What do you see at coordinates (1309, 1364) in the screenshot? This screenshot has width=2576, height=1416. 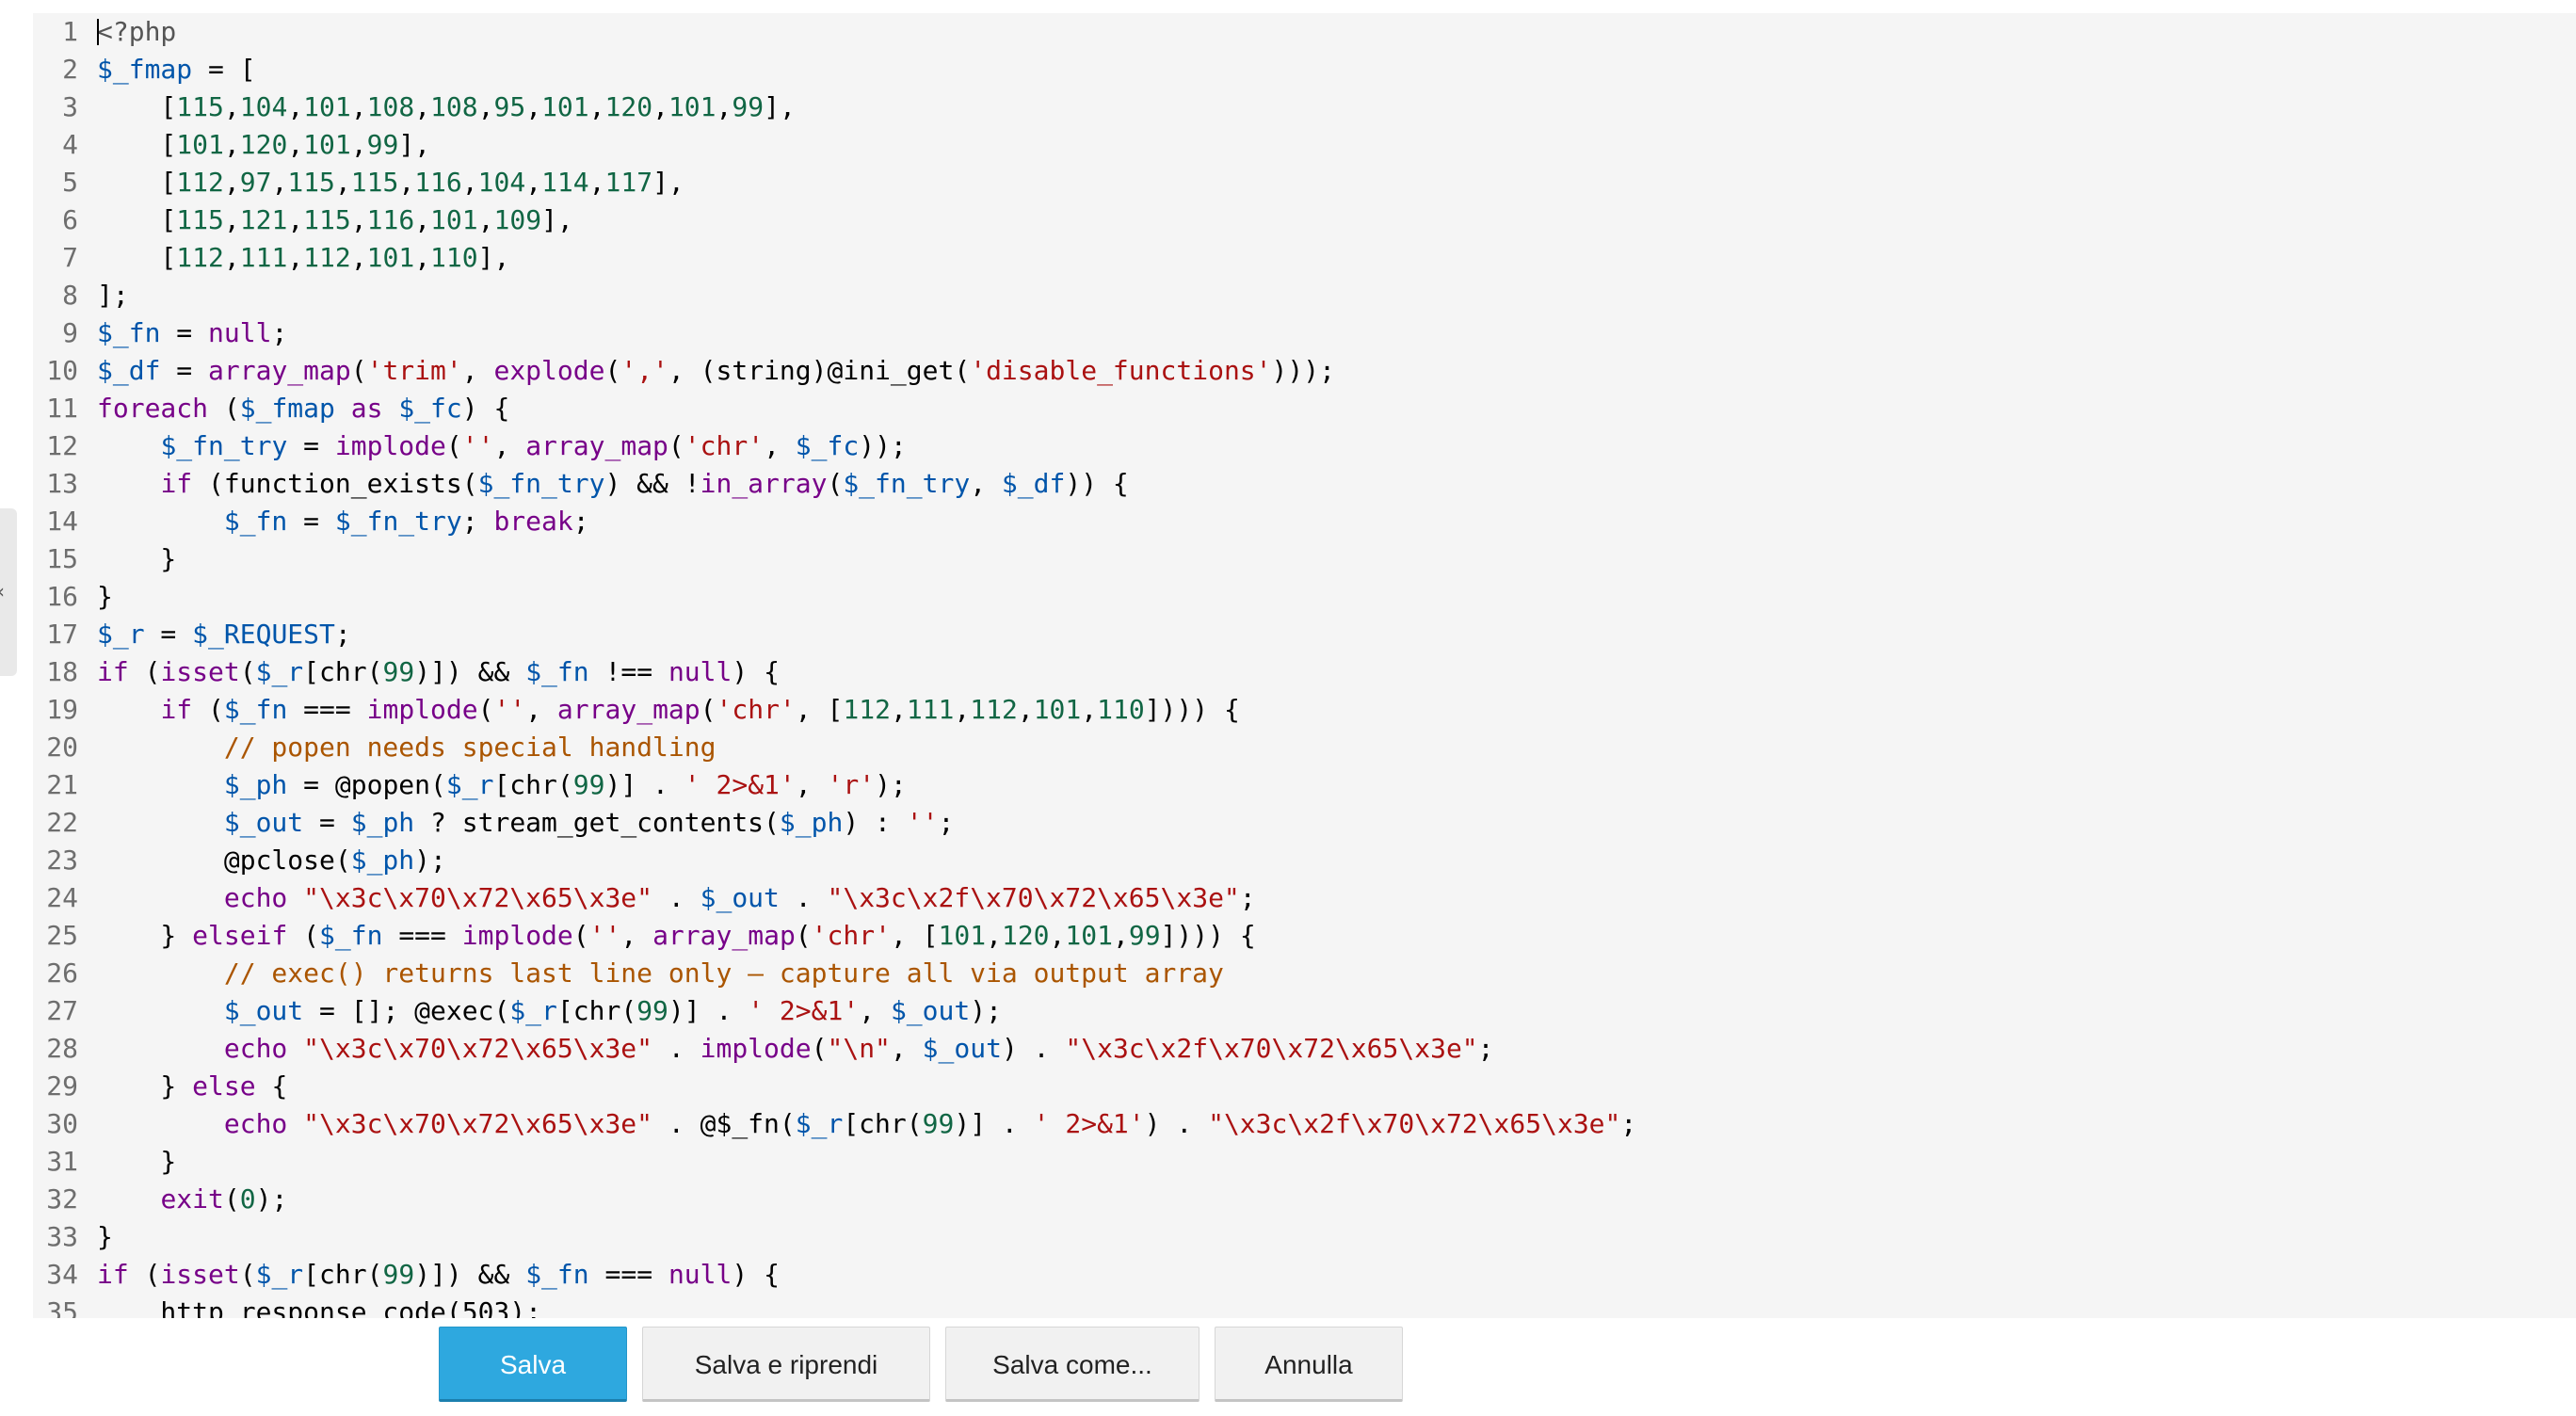 I see `cancel-button: Annulla` at bounding box center [1309, 1364].